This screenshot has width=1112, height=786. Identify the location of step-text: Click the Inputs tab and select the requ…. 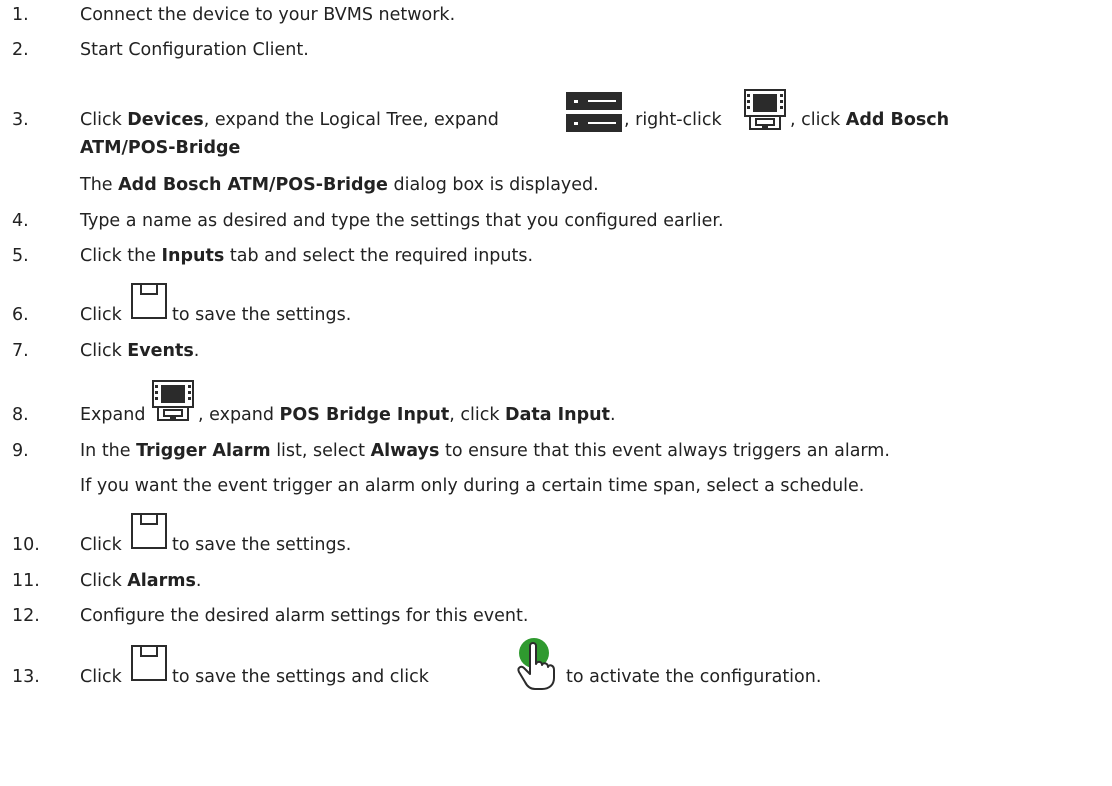
(307, 256).